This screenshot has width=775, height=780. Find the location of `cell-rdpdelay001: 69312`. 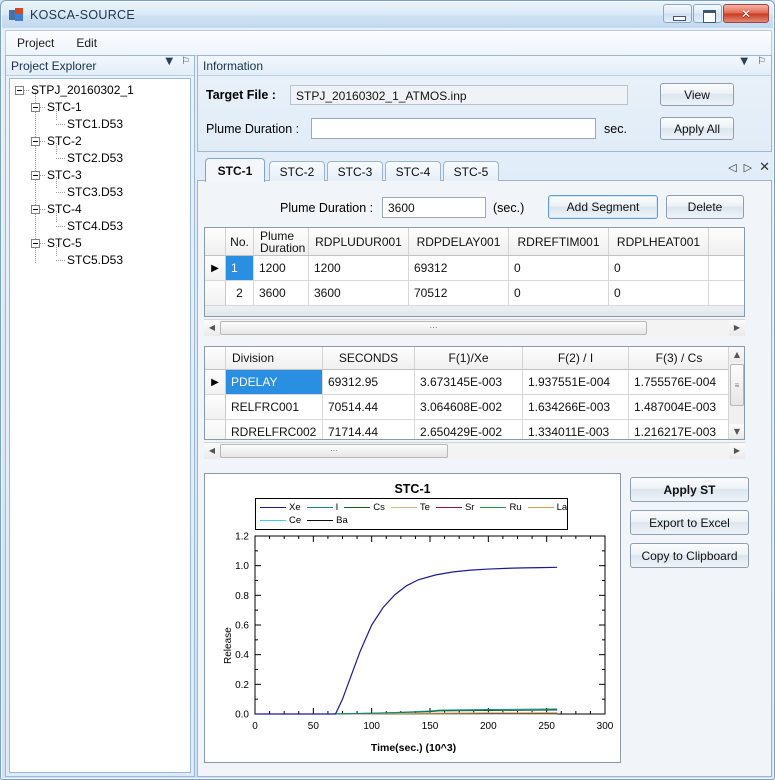

cell-rdpdelay001: 69312 is located at coordinates (459, 268).